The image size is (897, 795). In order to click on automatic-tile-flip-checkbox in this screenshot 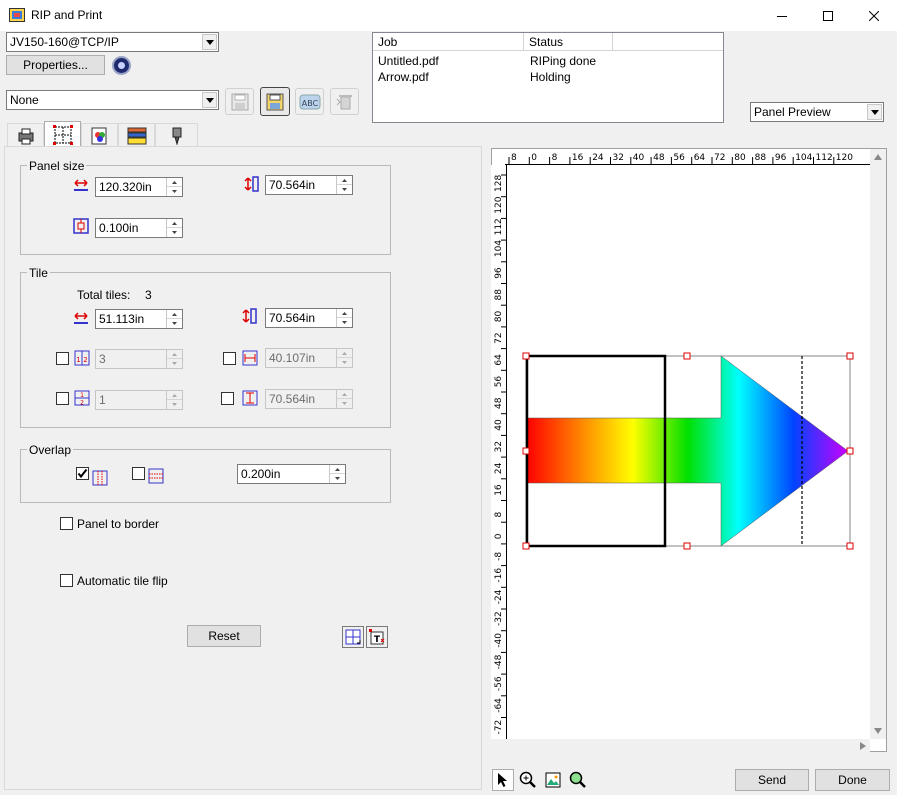, I will do `click(66, 580)`.